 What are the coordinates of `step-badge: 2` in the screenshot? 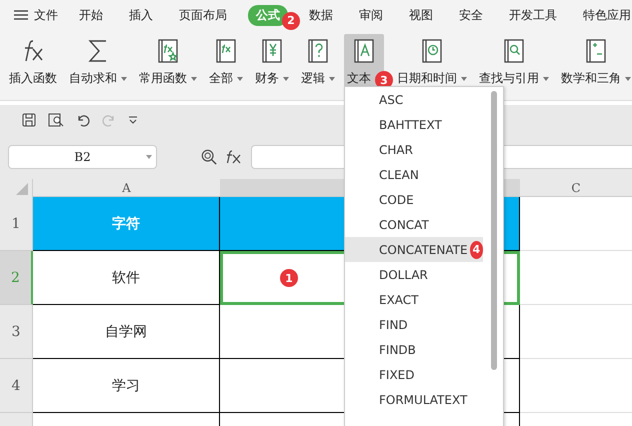 It's located at (291, 21).